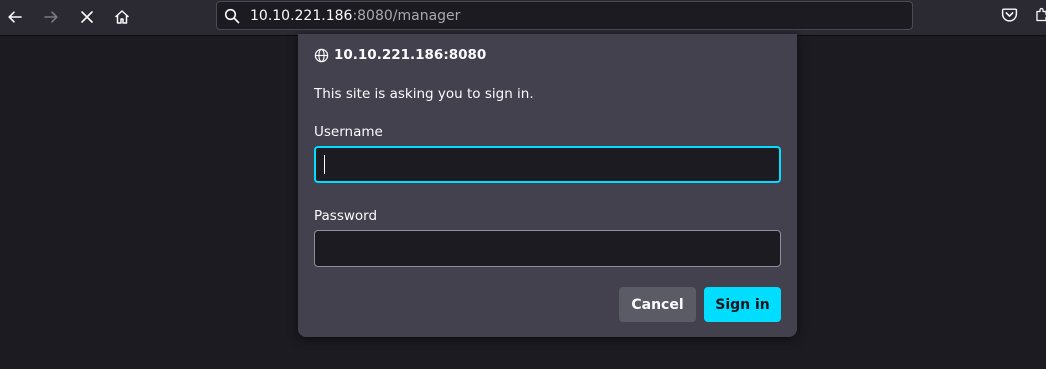 The width and height of the screenshot is (1046, 369). I want to click on forward-arrow-icon, so click(51, 17).